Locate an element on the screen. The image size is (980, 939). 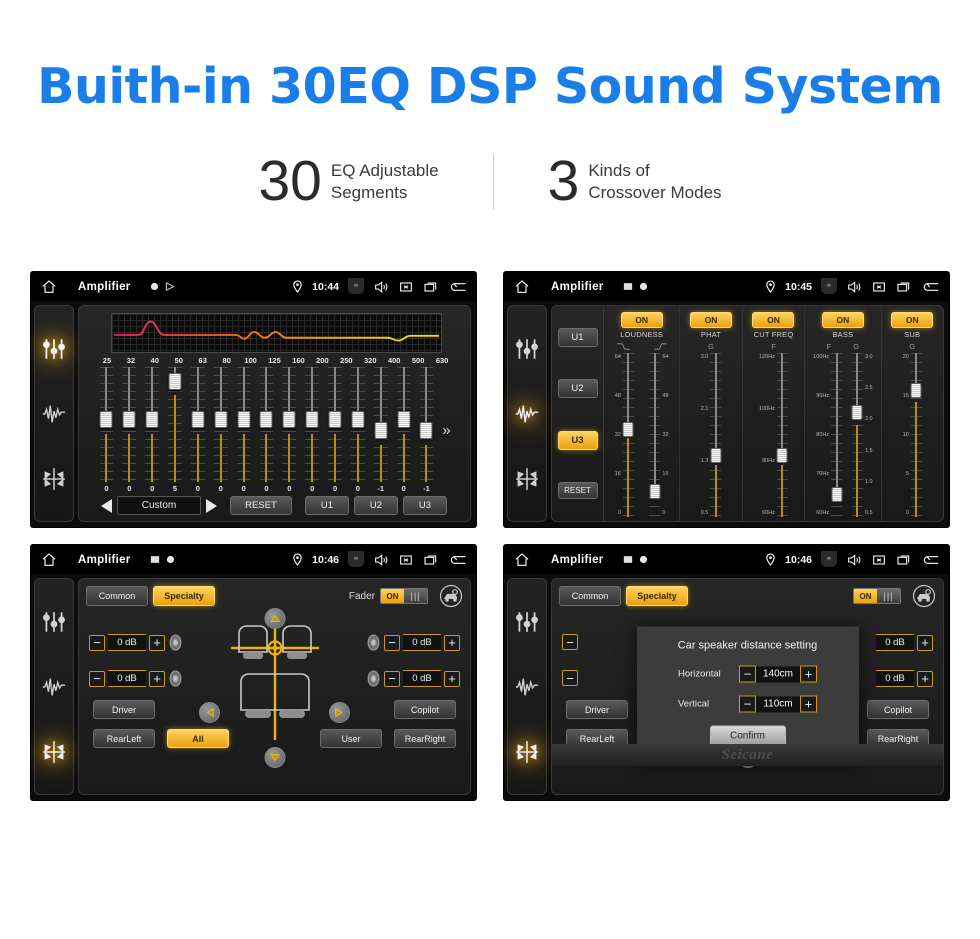
cutfreq-slider: 120Hz 100Hz 80Hz 60Hz is located at coordinates (773, 435).